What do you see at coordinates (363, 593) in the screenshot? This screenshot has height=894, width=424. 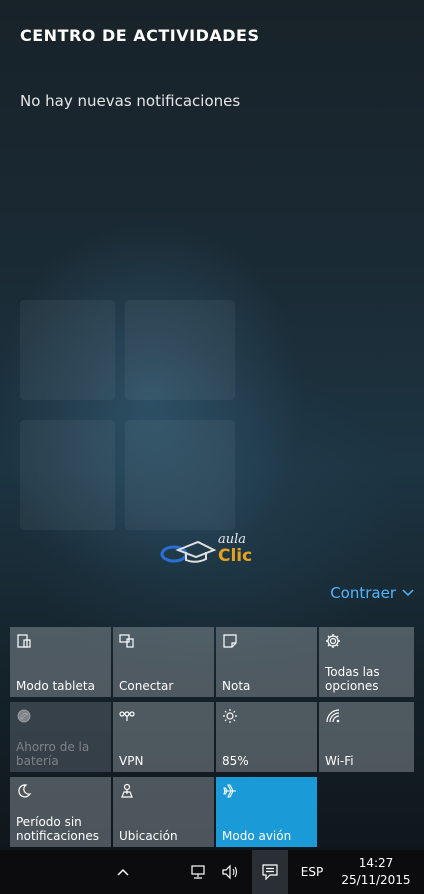 I see `collapse-label: Contraer` at bounding box center [363, 593].